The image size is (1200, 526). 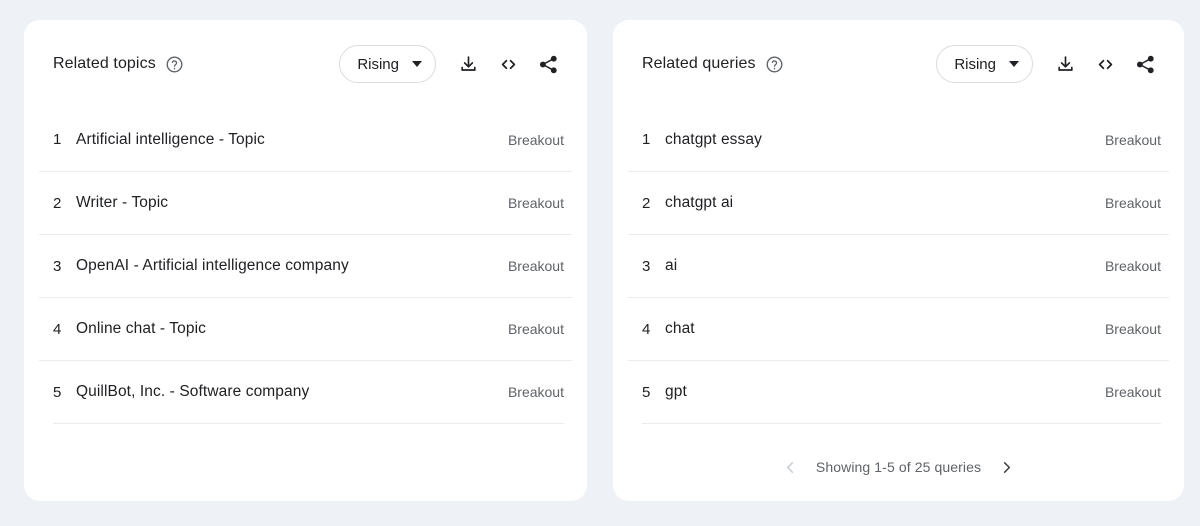 What do you see at coordinates (1006, 467) in the screenshot?
I see `chevron-right-icon` at bounding box center [1006, 467].